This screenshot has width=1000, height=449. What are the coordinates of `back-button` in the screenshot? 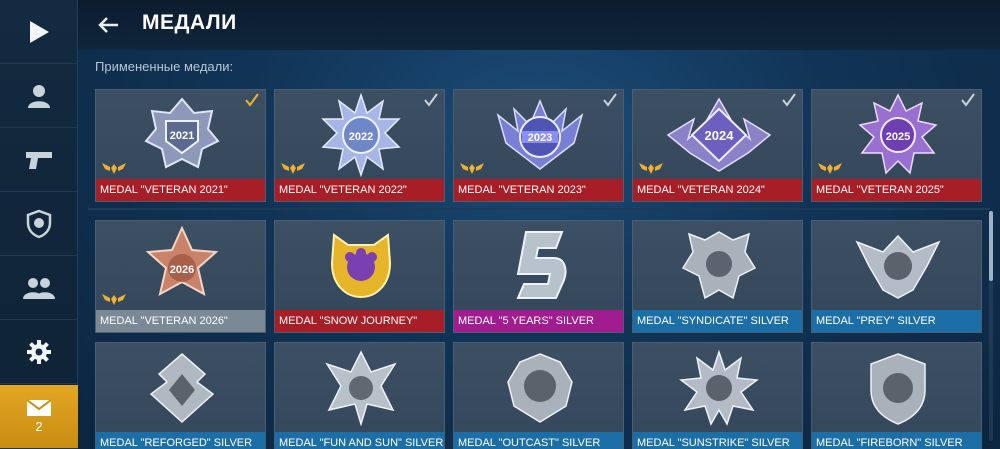 It's located at (109, 25).